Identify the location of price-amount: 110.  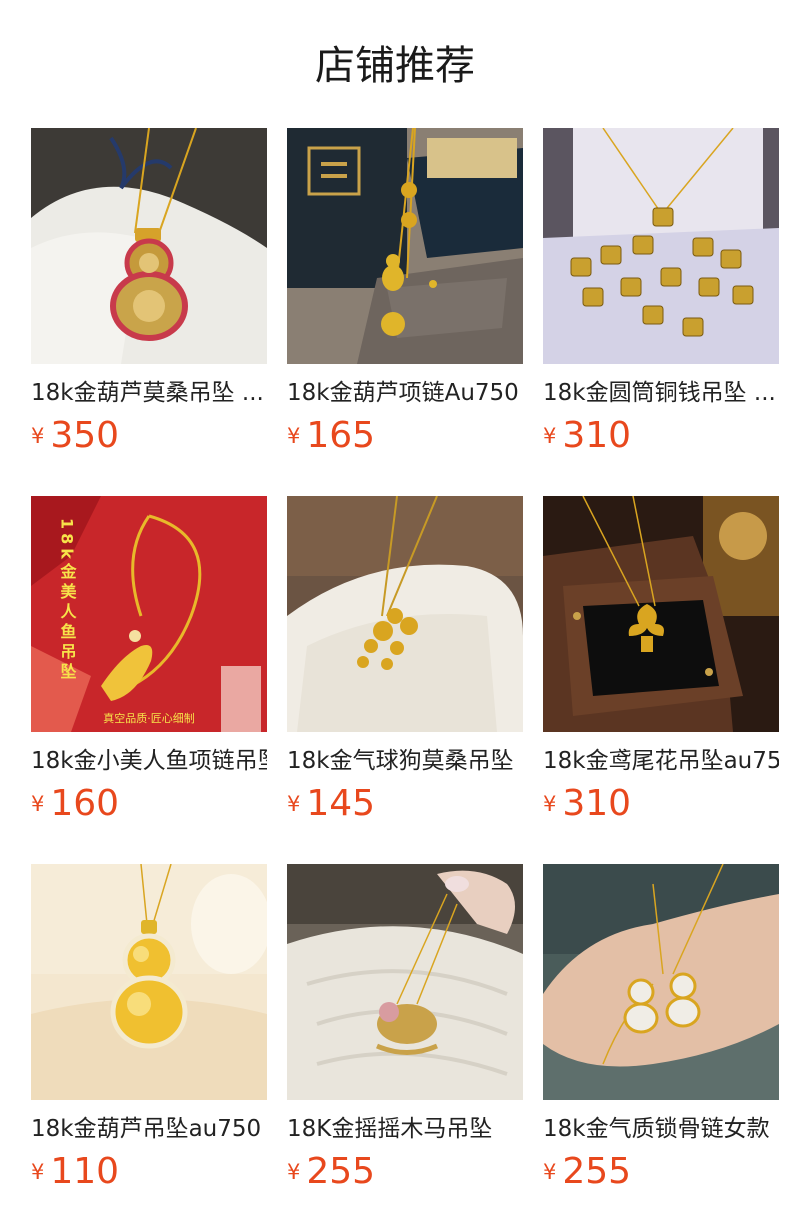
(85, 1171).